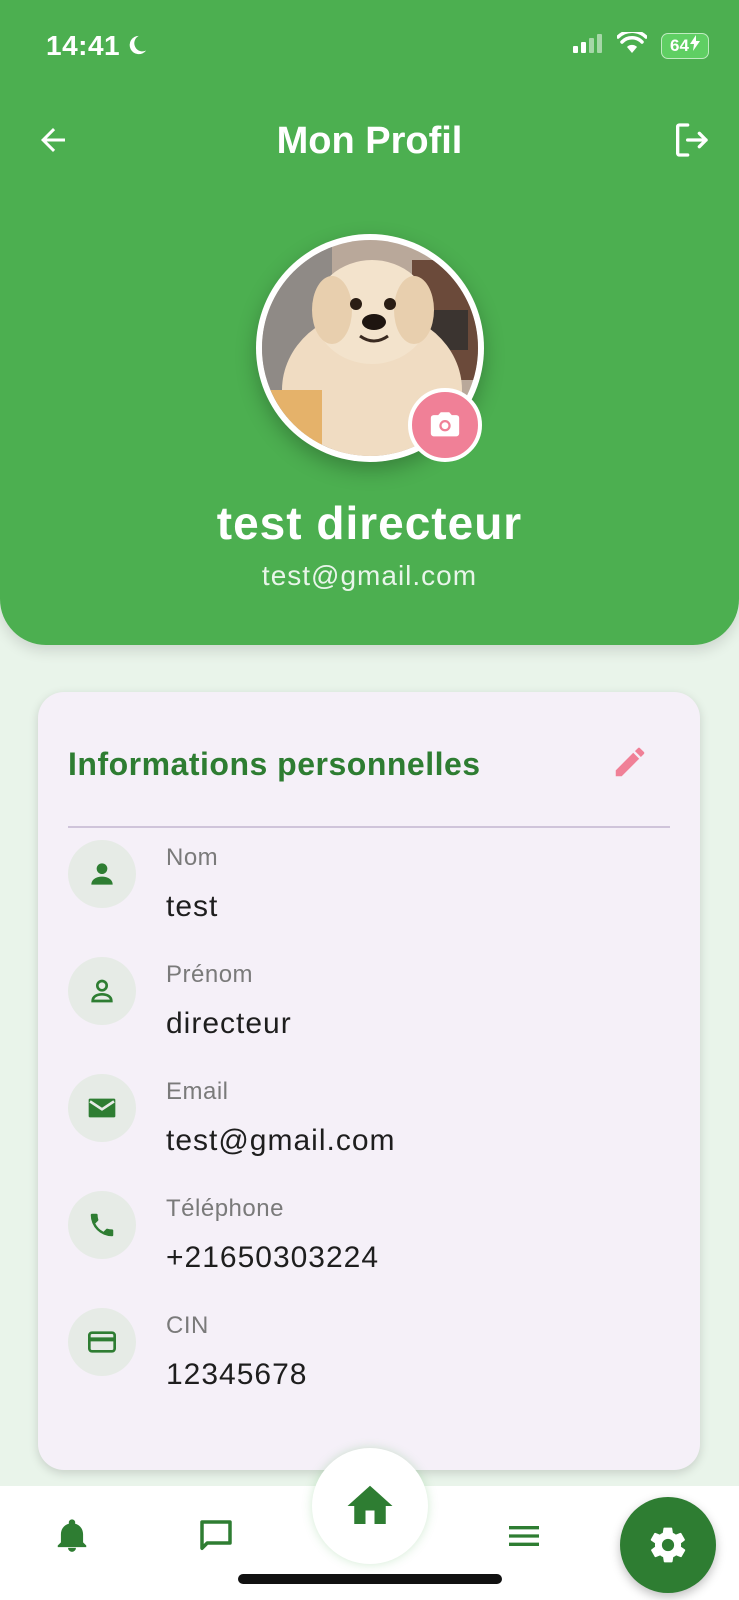 The width and height of the screenshot is (739, 1600). What do you see at coordinates (369, 827) in the screenshot?
I see `card-divider` at bounding box center [369, 827].